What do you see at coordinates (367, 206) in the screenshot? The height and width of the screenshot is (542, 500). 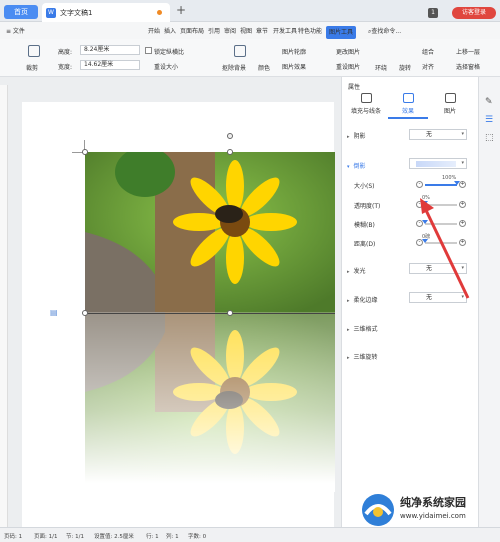 I see `transparency-label: 透明度(T)` at bounding box center [367, 206].